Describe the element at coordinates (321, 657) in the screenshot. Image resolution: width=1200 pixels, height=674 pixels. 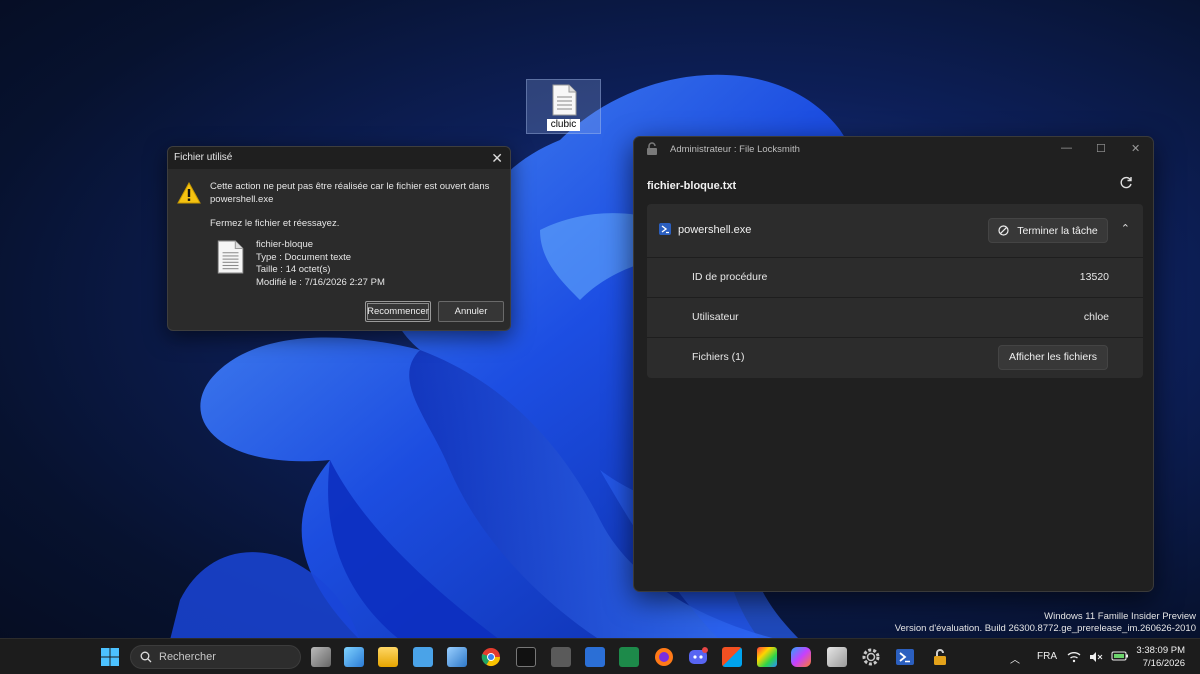
I see `task-view-icon` at that location.